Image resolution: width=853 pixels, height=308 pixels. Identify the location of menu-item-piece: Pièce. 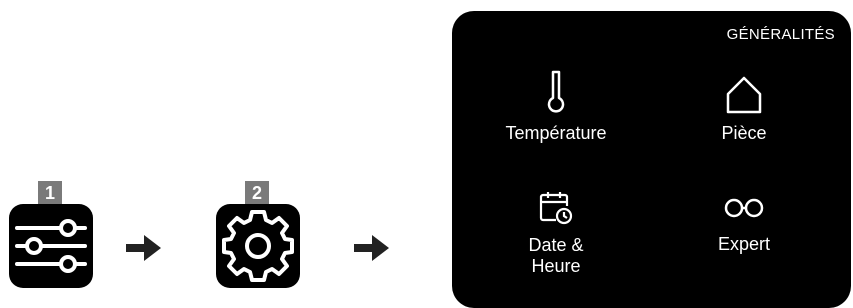
(744, 109).